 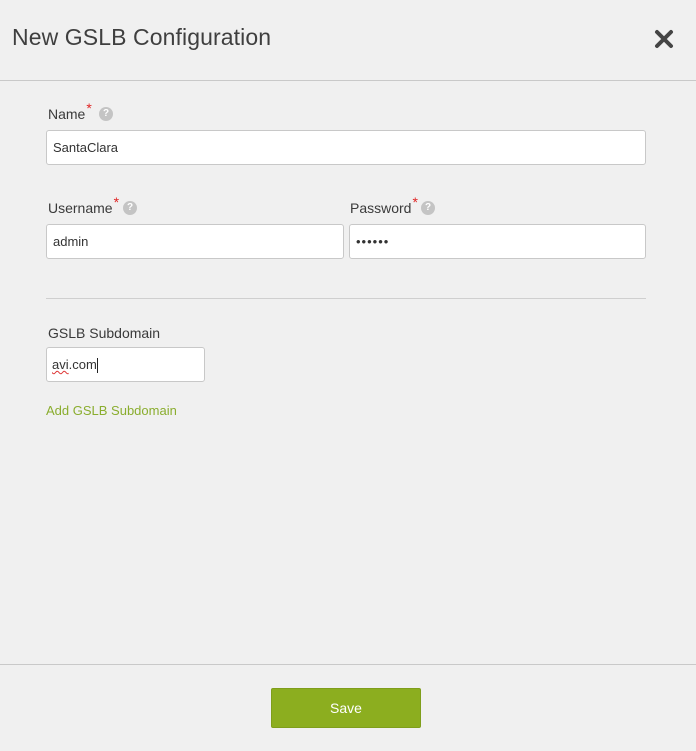 What do you see at coordinates (82, 364) in the screenshot?
I see `subdomain-value-part2: .com` at bounding box center [82, 364].